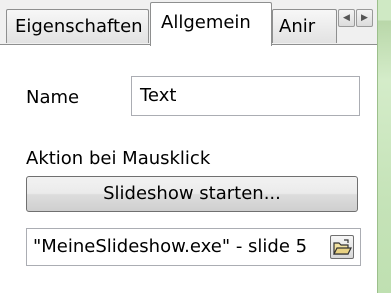  I want to click on tab-scroll-right-button: ▶, so click(364, 18).